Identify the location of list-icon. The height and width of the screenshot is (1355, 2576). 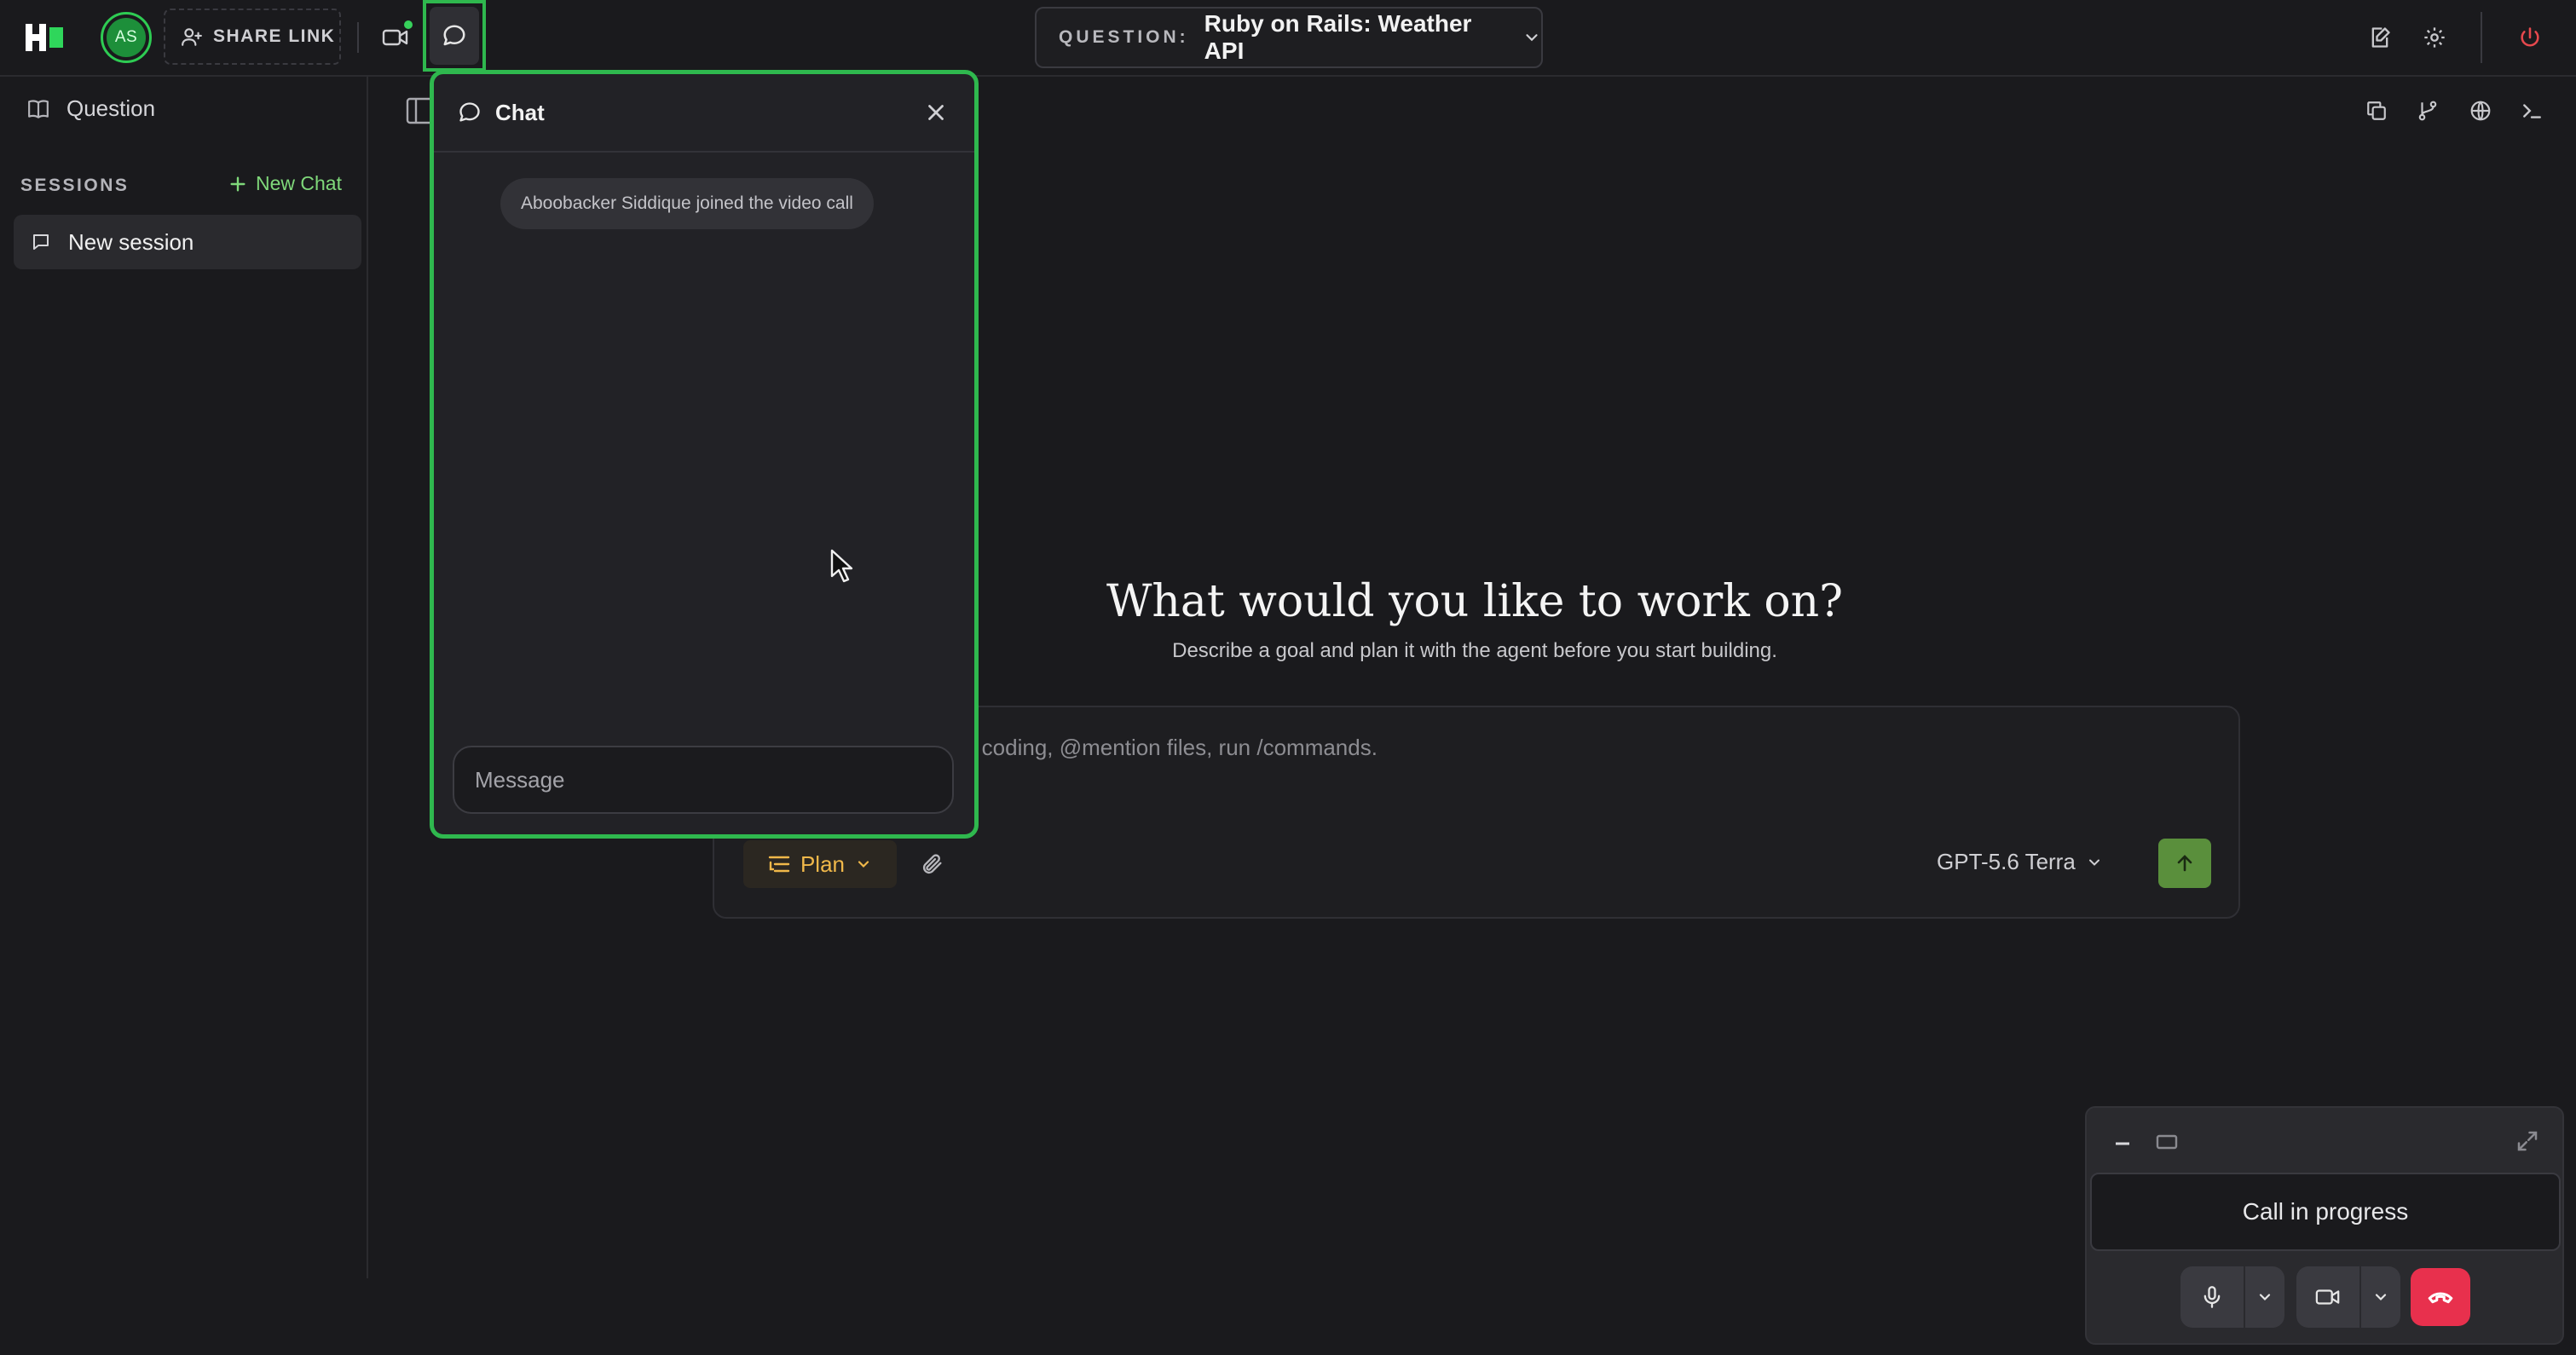
(779, 865).